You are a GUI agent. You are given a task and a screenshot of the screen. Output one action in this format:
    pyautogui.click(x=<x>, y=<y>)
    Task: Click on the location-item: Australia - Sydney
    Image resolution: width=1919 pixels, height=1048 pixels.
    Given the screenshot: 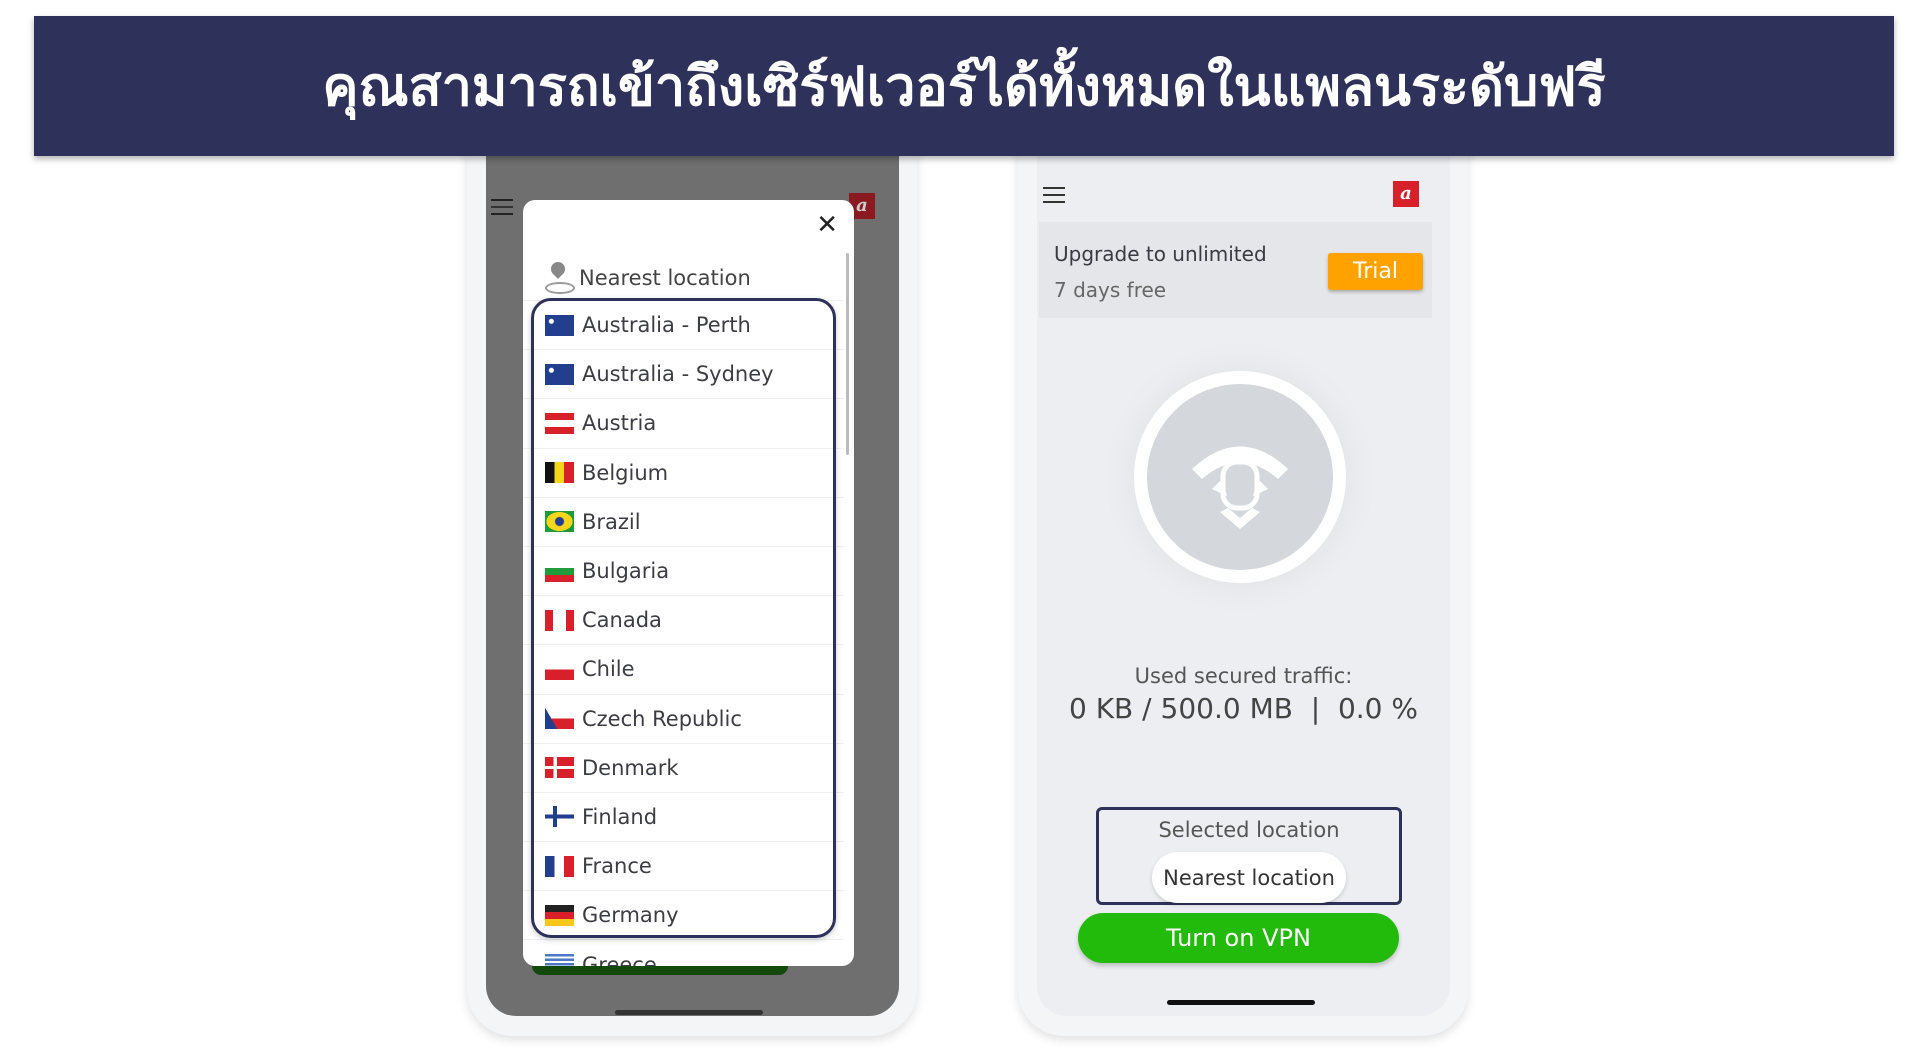 What is the action you would take?
    pyautogui.click(x=683, y=373)
    